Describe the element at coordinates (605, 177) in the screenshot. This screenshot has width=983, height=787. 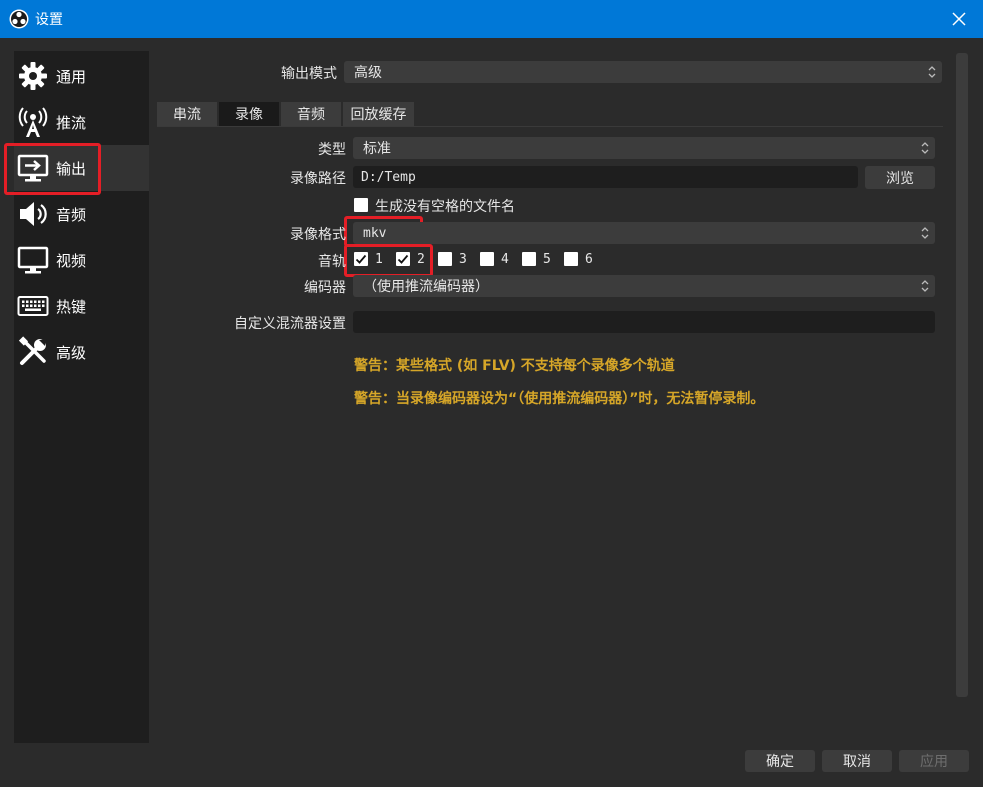
I see `path-input: D:/Temp` at that location.